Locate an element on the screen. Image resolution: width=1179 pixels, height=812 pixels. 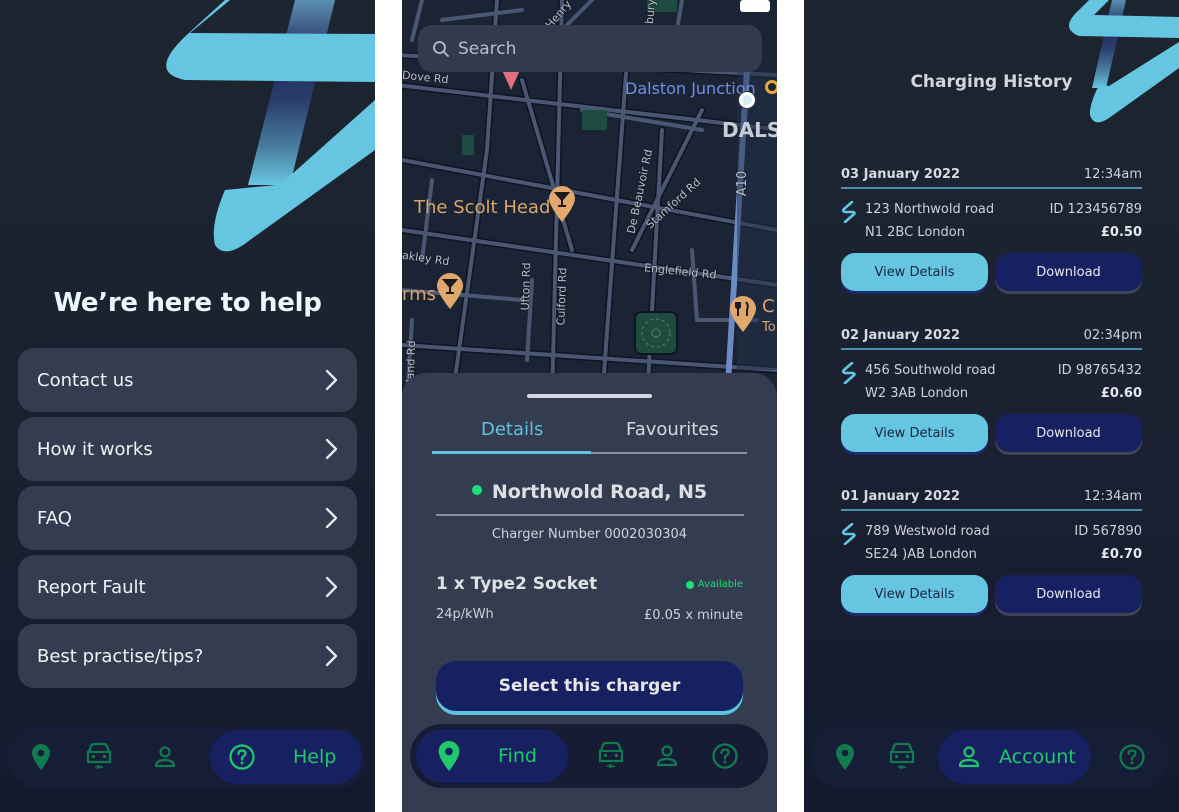
restaurant-pin-icon is located at coordinates (743, 314).